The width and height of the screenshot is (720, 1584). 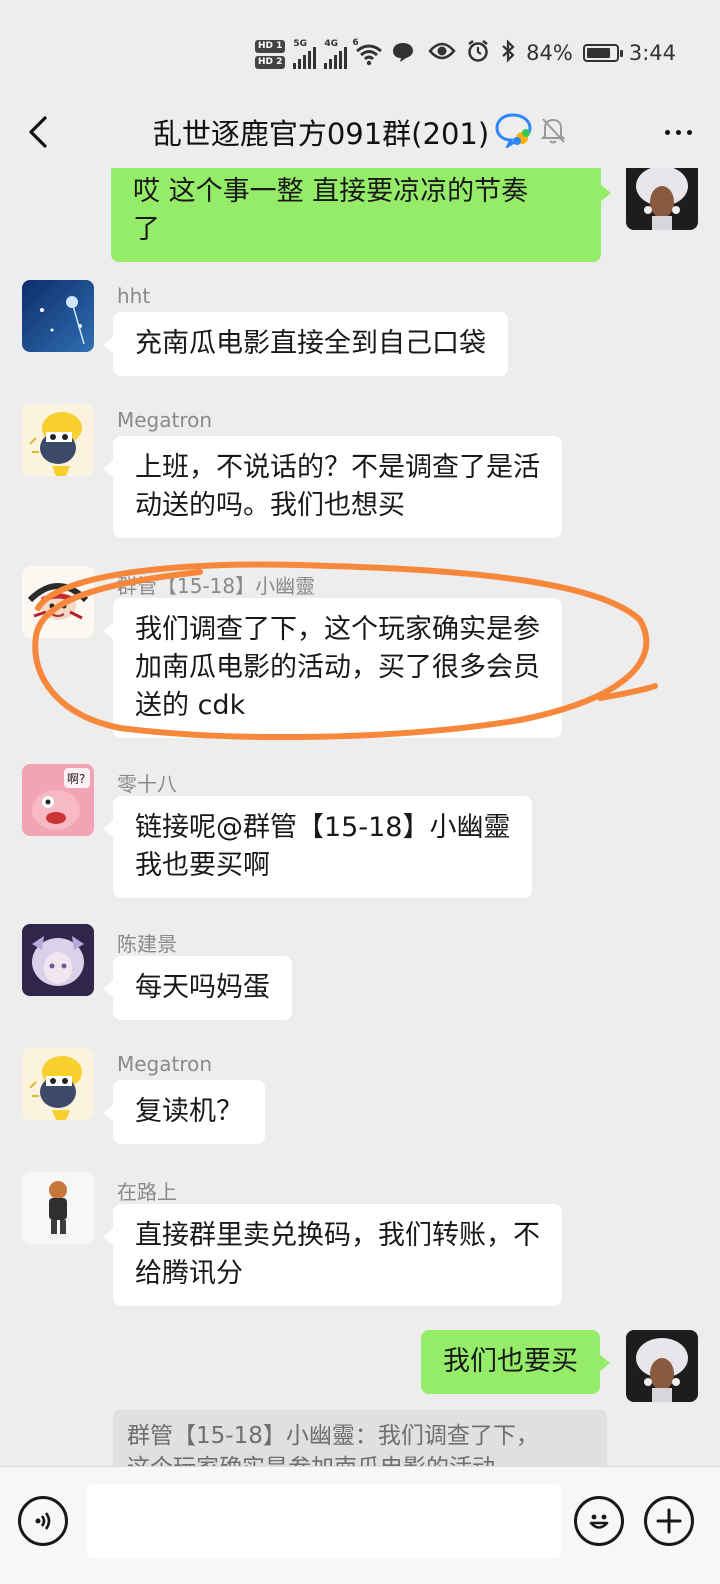 What do you see at coordinates (598, 53) in the screenshot?
I see `battery-fill` at bounding box center [598, 53].